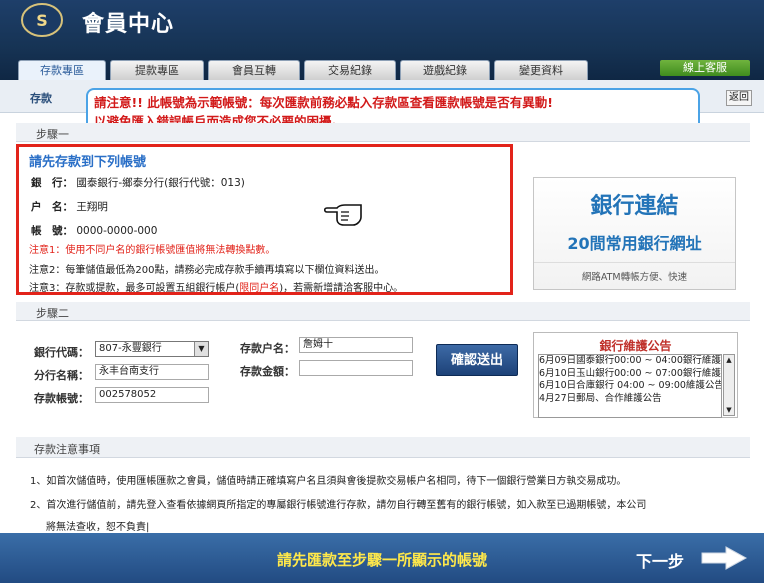  What do you see at coordinates (630, 373) in the screenshot?
I see `list-item: 6月10日玉山銀行00:00 ~ 07:00銀行維護` at bounding box center [630, 373].